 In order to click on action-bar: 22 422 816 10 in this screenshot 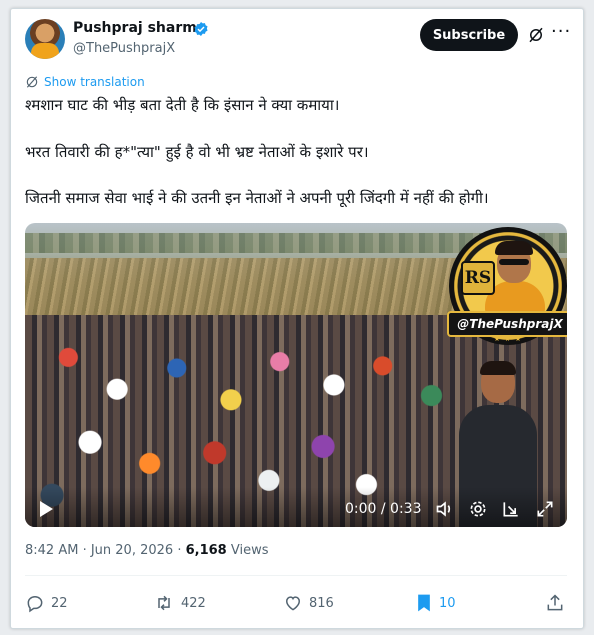, I will do `click(296, 604)`.